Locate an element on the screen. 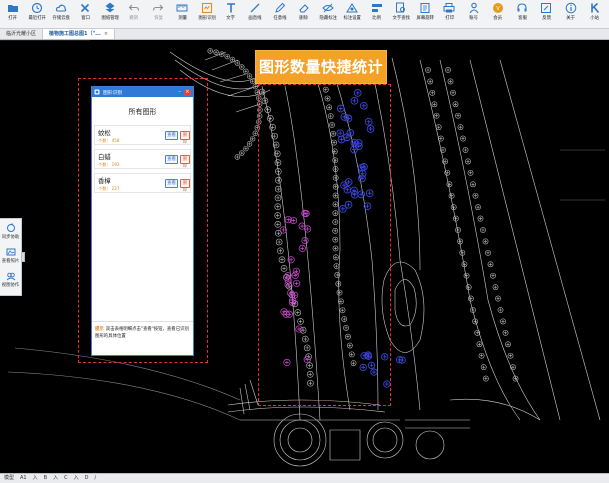 Image resolution: width=609 pixels, height=483 pixels. shape-name: 香樟 is located at coordinates (104, 181).